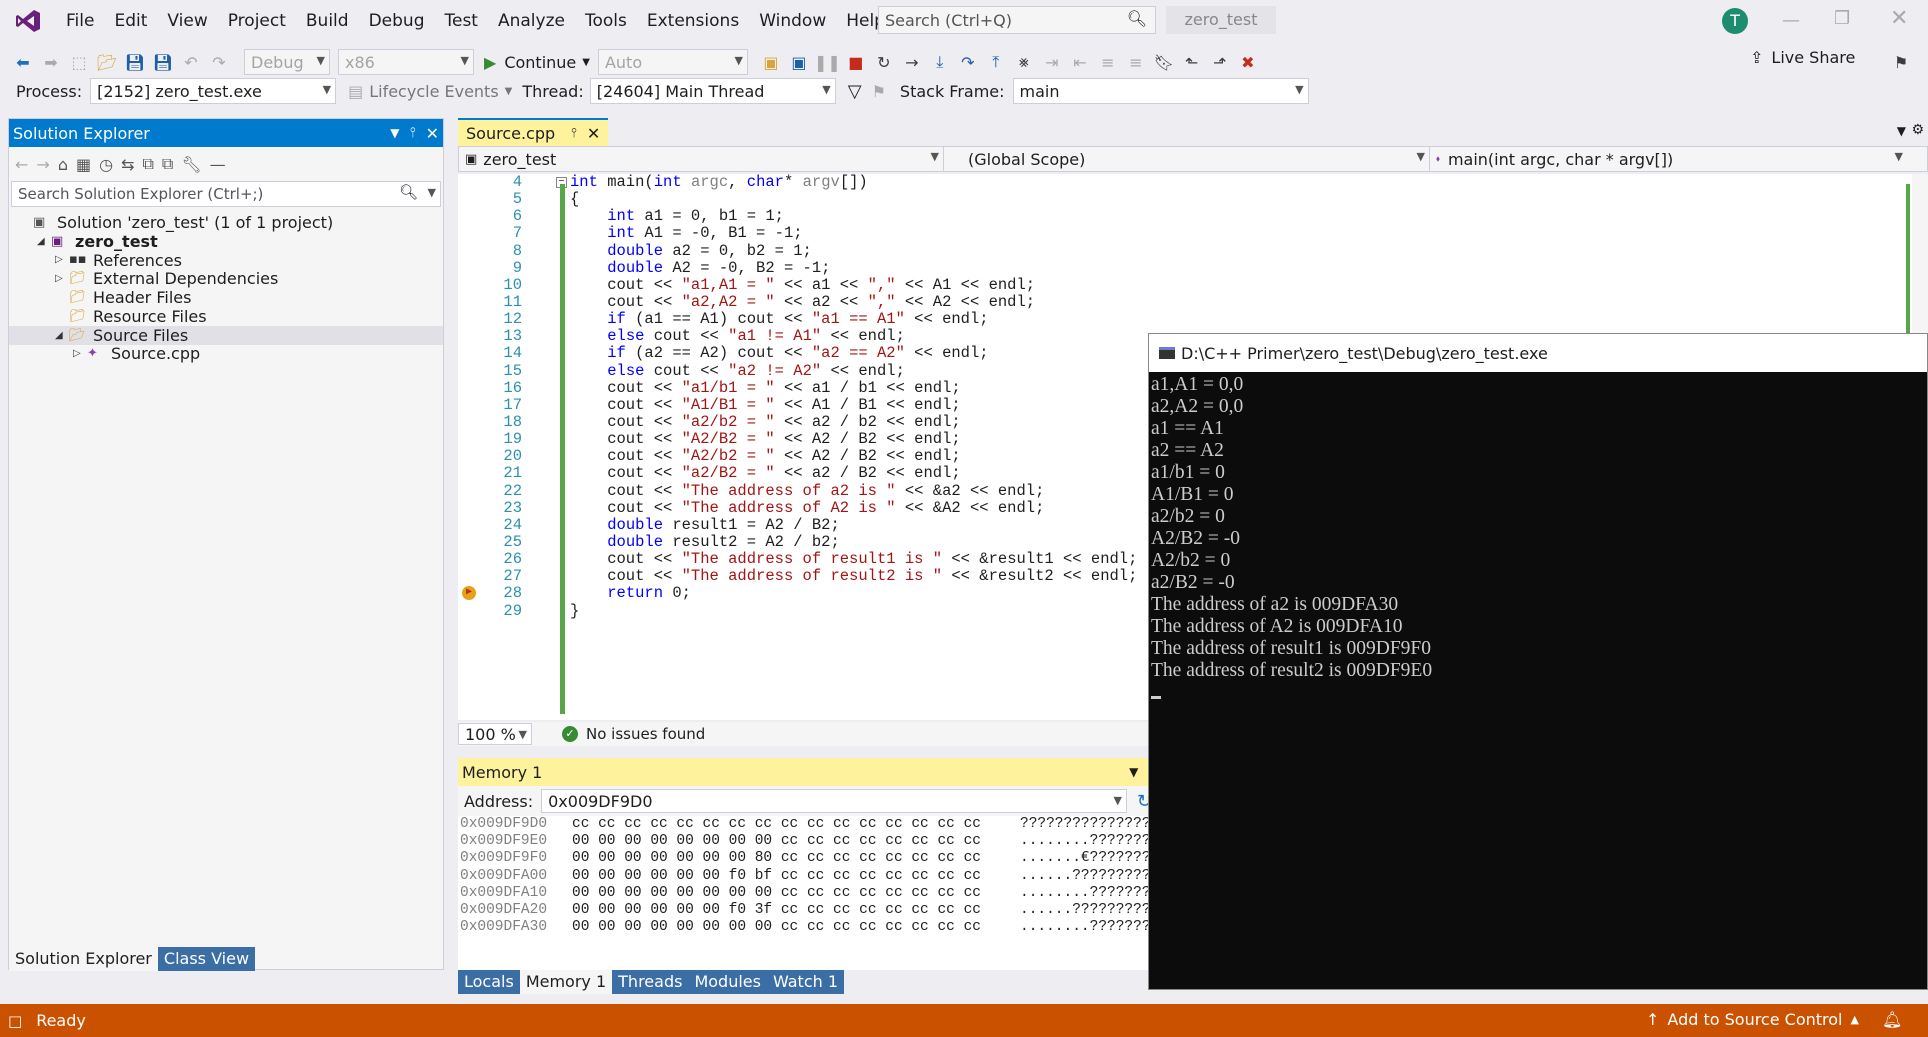  Describe the element at coordinates (712, 91) in the screenshot. I see `thread-select: [24604] Main Thread ▼` at that location.